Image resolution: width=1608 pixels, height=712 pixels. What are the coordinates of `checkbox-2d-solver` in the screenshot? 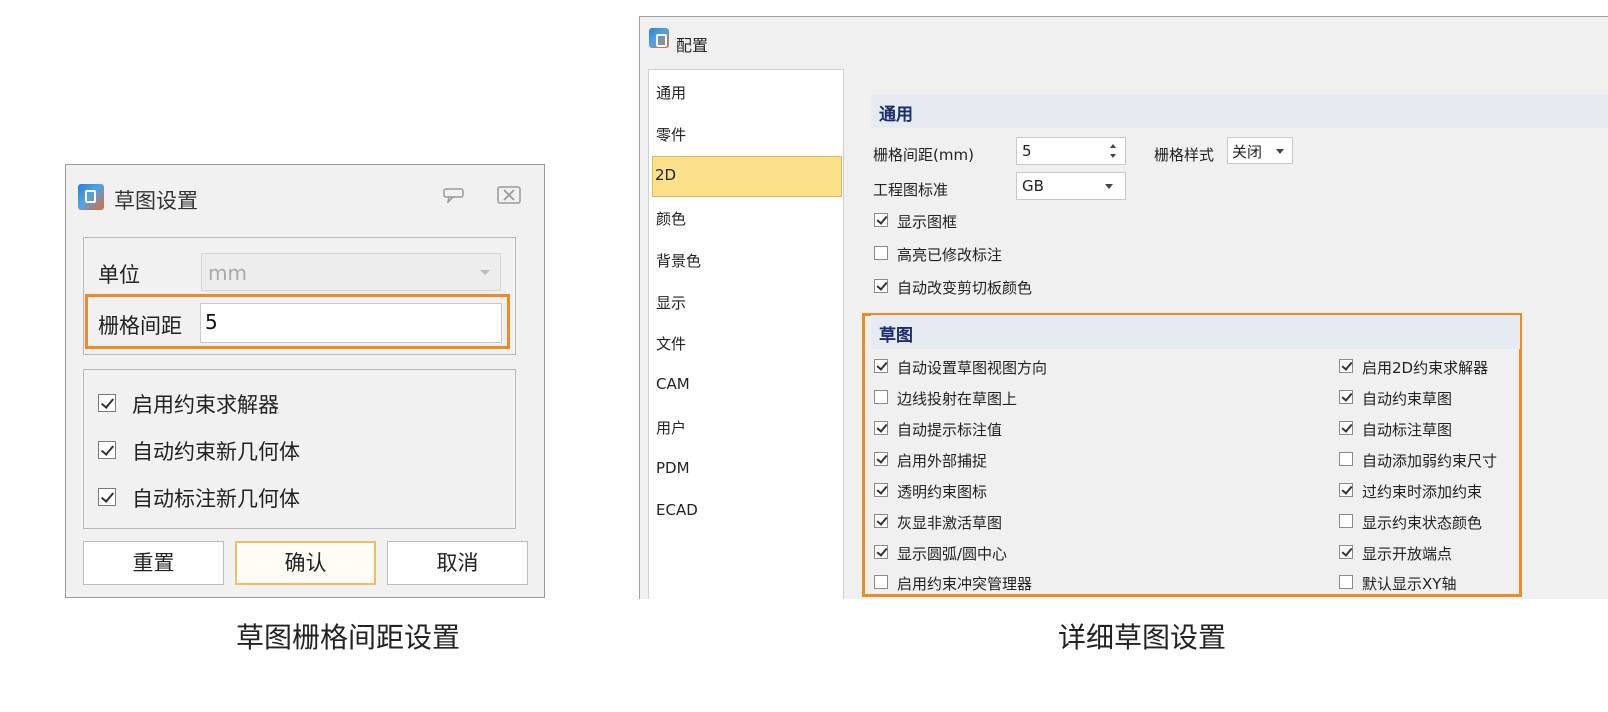 It's located at (1346, 366).